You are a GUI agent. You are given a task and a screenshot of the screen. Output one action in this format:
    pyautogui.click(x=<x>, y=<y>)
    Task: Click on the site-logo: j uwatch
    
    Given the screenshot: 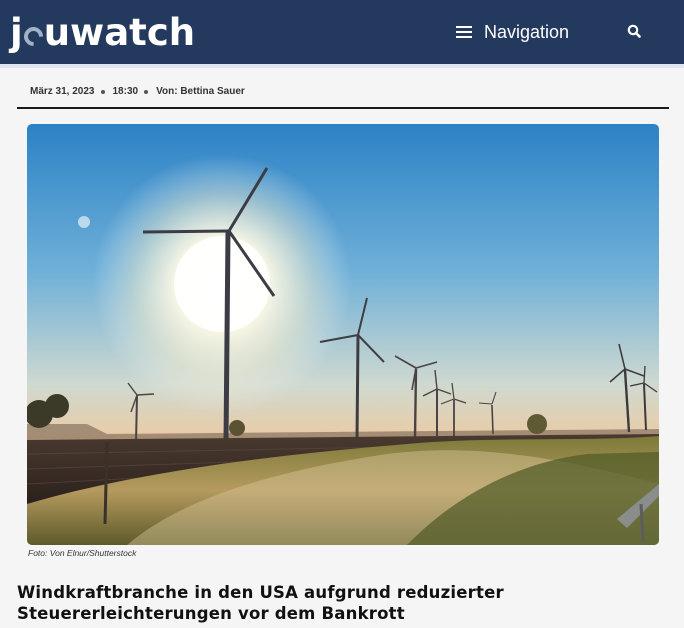 What is the action you would take?
    pyautogui.click(x=102, y=32)
    